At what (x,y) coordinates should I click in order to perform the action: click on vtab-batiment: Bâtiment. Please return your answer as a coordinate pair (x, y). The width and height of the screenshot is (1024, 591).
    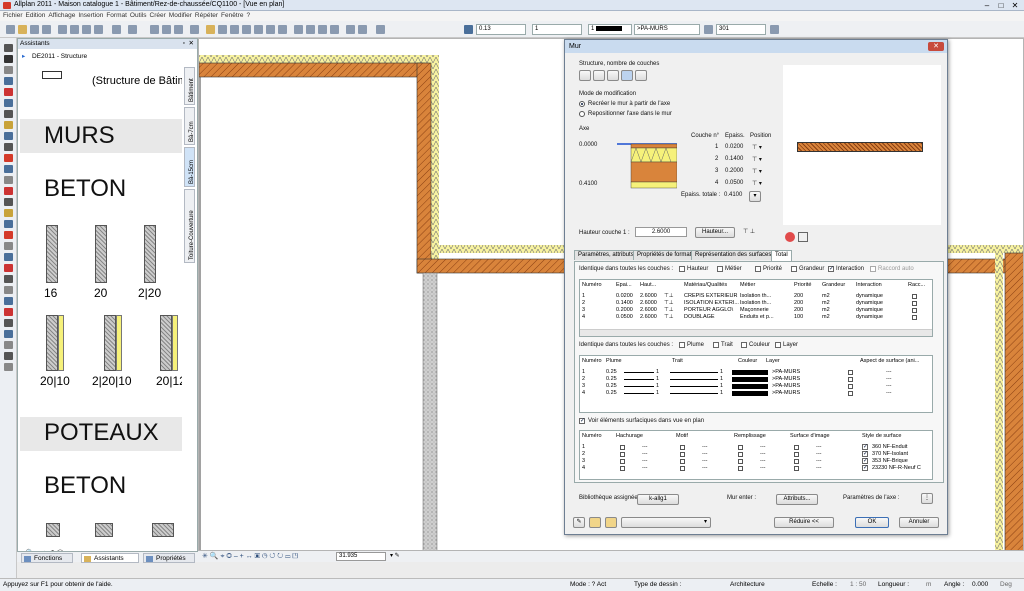
    Looking at the image, I should click on (189, 86).